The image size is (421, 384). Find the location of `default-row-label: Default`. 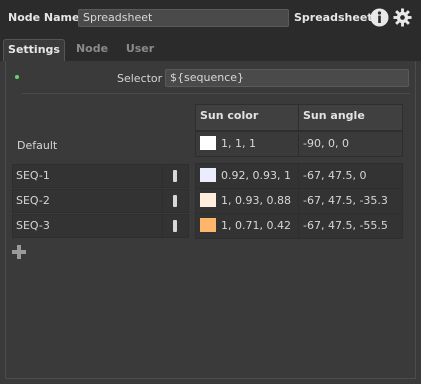

default-row-label: Default is located at coordinates (37, 145).